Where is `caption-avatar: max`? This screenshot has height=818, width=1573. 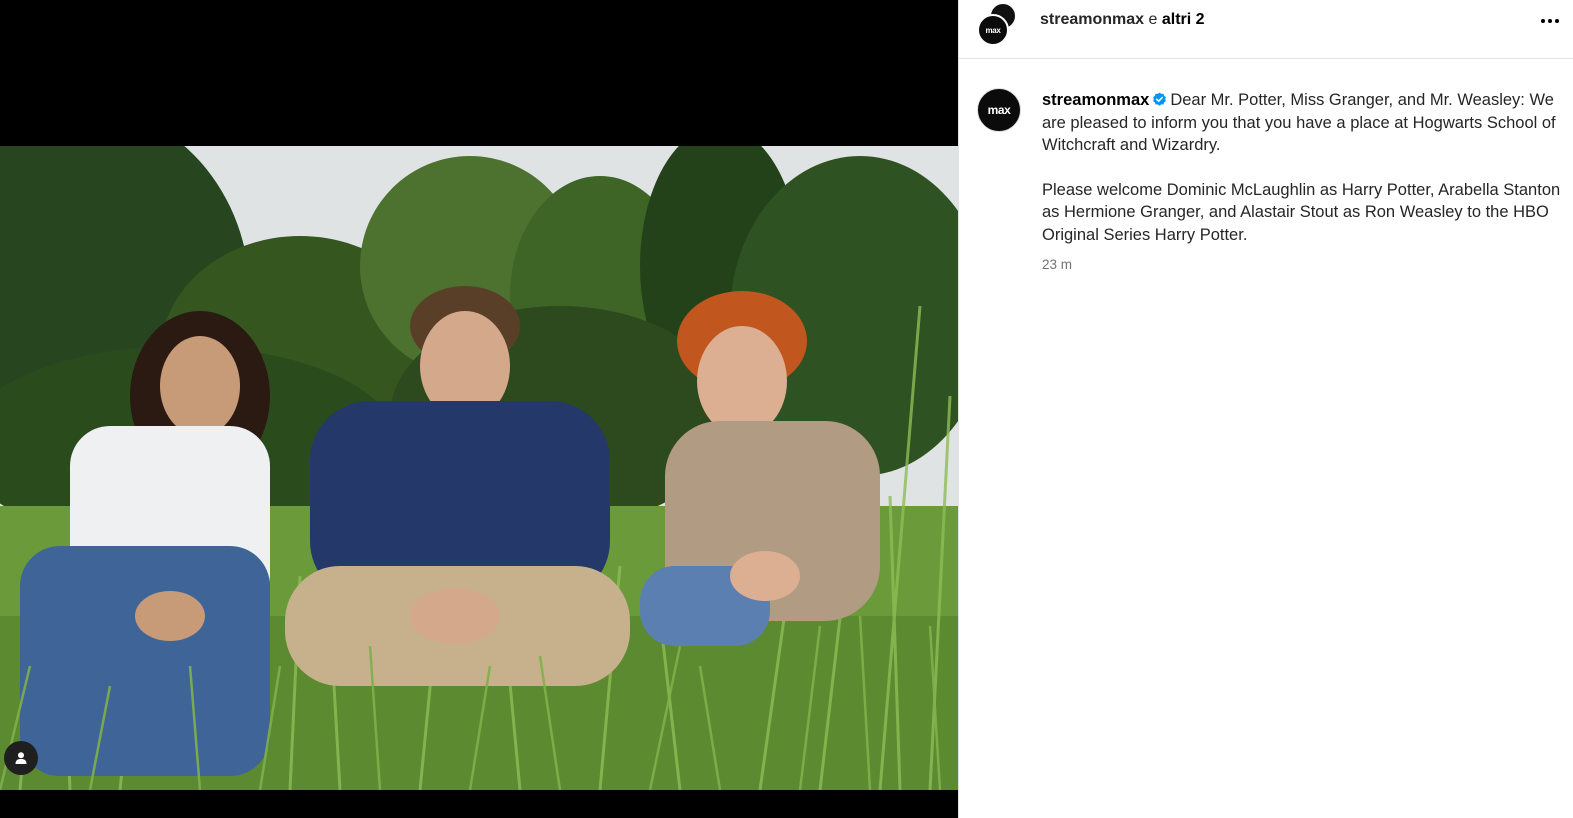
caption-avatar: max is located at coordinates (999, 110).